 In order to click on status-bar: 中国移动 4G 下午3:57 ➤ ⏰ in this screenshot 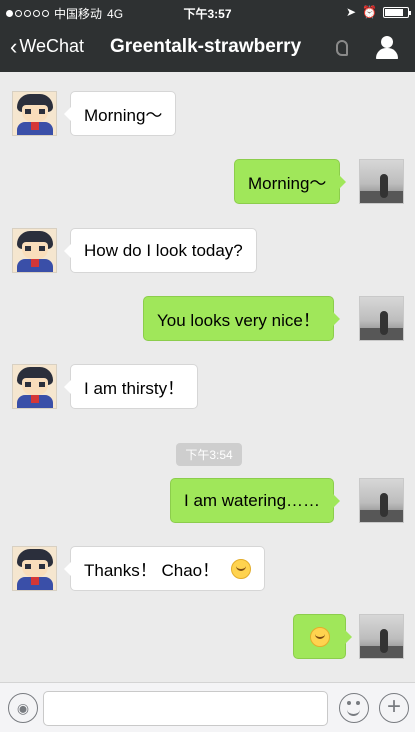, I will do `click(207, 12)`.